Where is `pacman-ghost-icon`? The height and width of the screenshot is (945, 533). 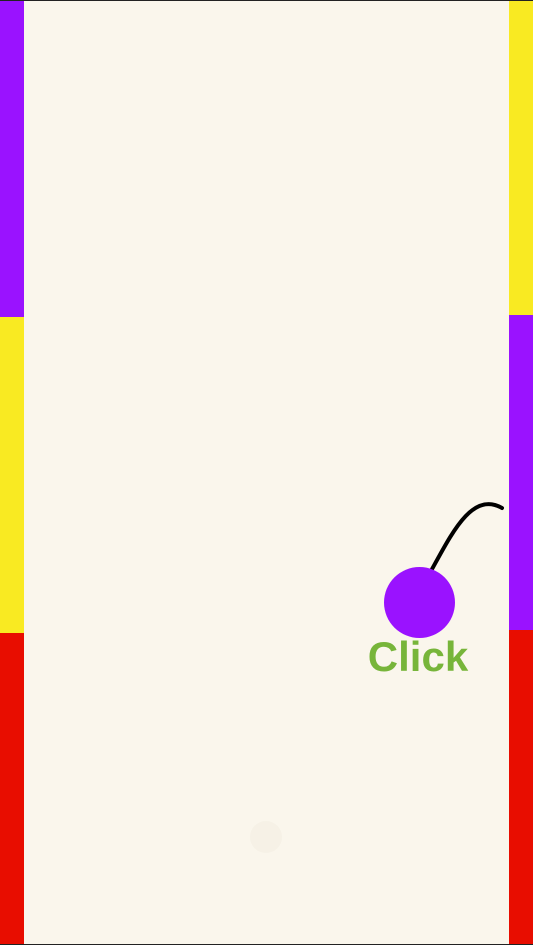 pacman-ghost-icon is located at coordinates (266, 837).